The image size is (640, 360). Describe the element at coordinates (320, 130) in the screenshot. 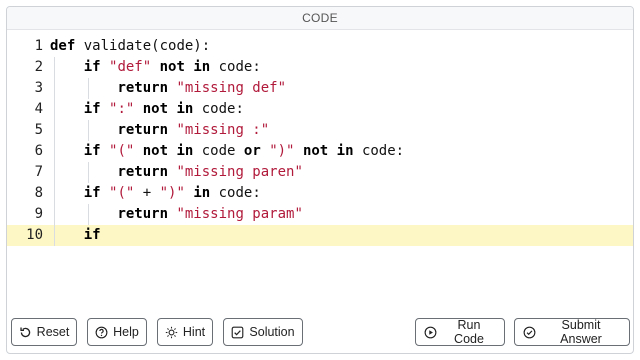

I see `code-line: 5 return "missing :"` at that location.